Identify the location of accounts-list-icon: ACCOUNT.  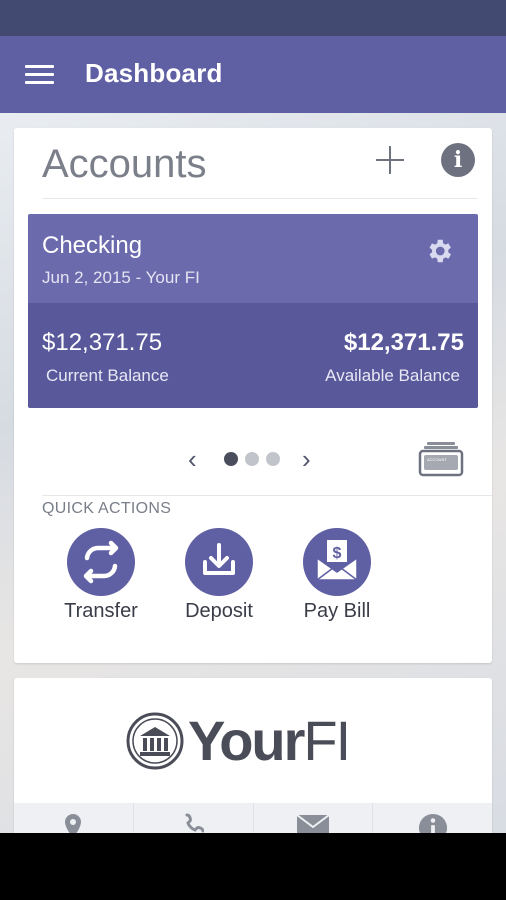
(441, 460).